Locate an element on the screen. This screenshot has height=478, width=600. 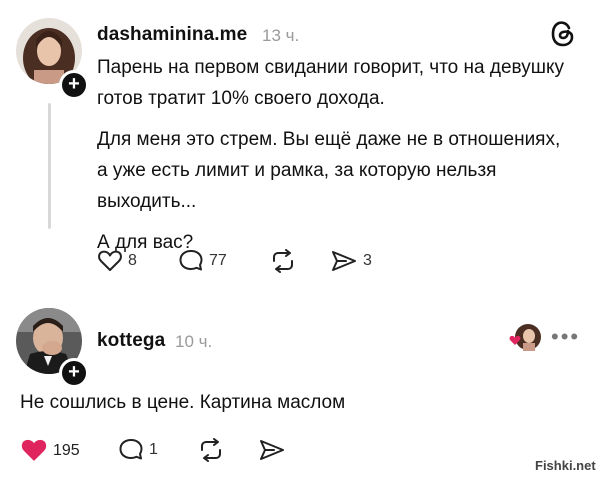
comment-button: 1 is located at coordinates (138, 450).